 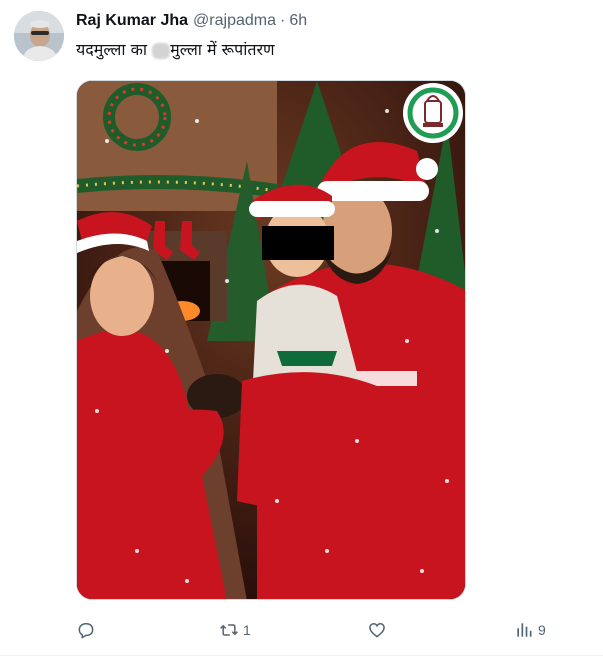 I want to click on tweet-text: यदमुल्ला का मुल्ला में रूपांतरण, so click(x=175, y=49).